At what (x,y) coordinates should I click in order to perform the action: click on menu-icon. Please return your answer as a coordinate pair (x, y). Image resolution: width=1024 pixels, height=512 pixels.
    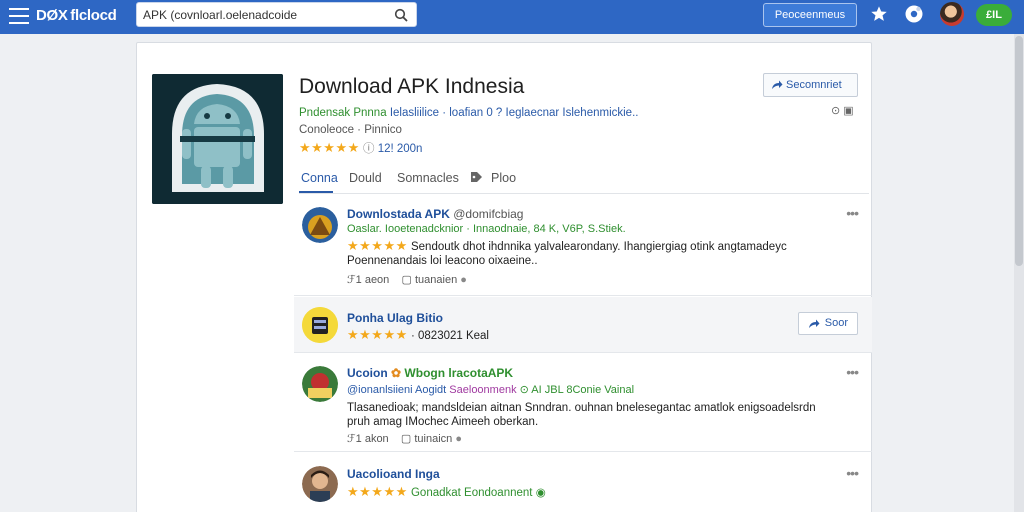
    Looking at the image, I should click on (19, 16).